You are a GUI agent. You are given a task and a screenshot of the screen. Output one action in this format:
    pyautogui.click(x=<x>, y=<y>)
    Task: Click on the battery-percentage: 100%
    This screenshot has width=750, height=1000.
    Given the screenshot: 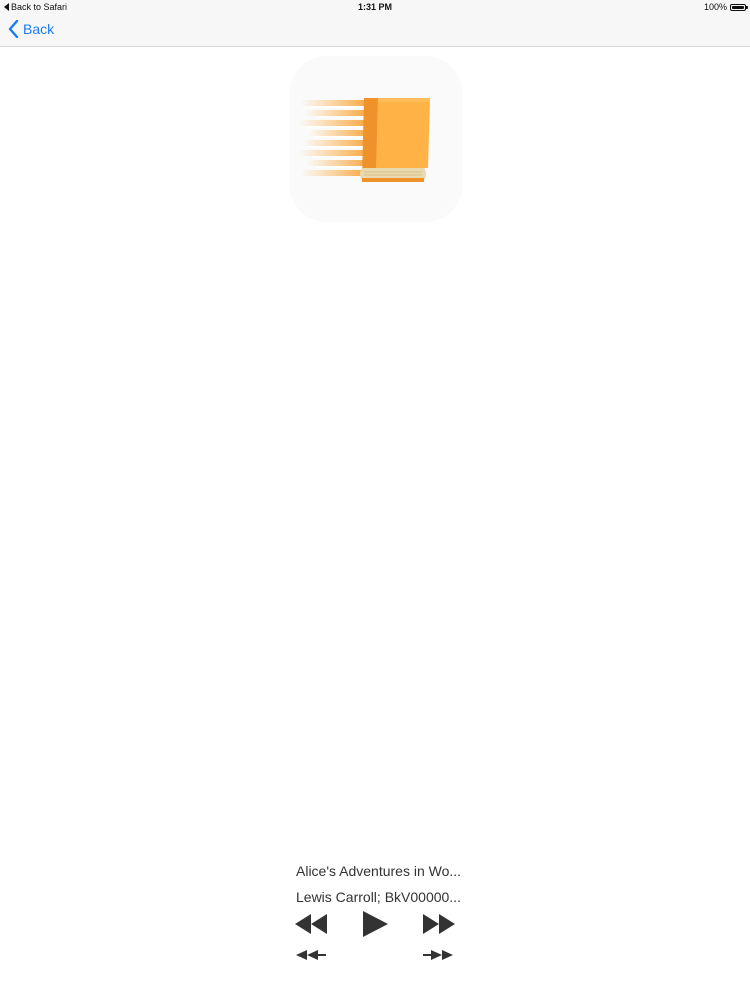 What is the action you would take?
    pyautogui.click(x=715, y=7)
    